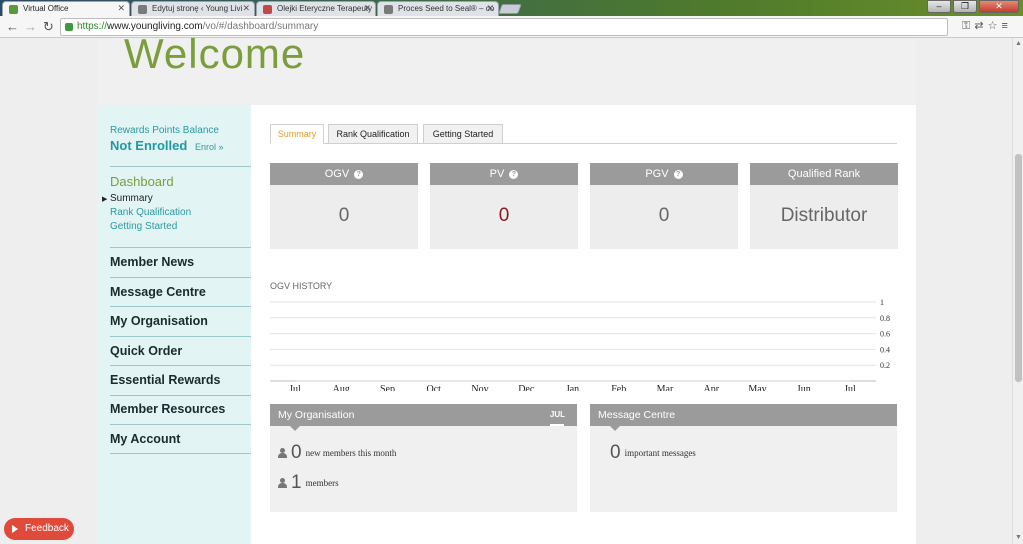  What do you see at coordinates (105, 199) in the screenshot?
I see `current-arrow-icon: ▶` at bounding box center [105, 199].